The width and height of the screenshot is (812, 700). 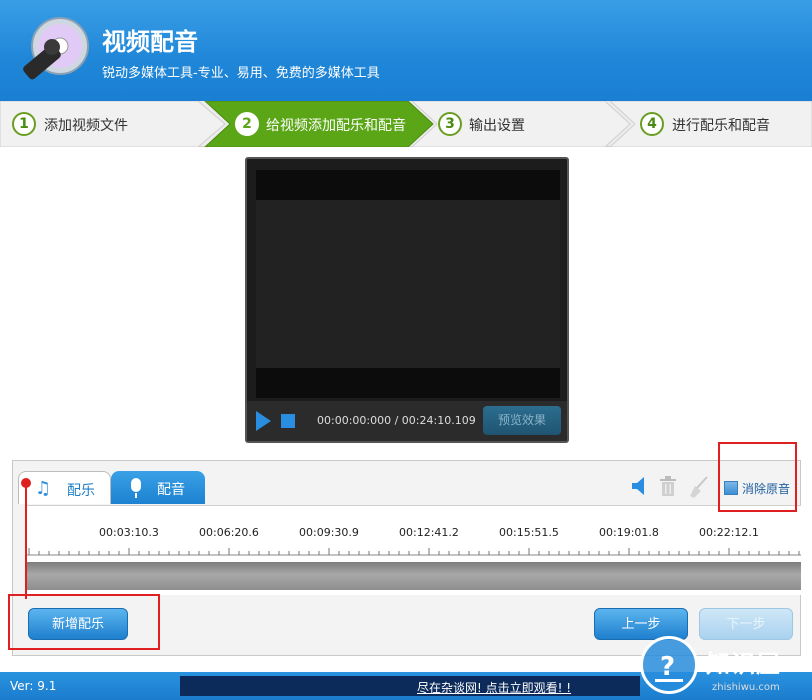 What do you see at coordinates (522, 420) in the screenshot?
I see `preview-button: 预览效果` at bounding box center [522, 420].